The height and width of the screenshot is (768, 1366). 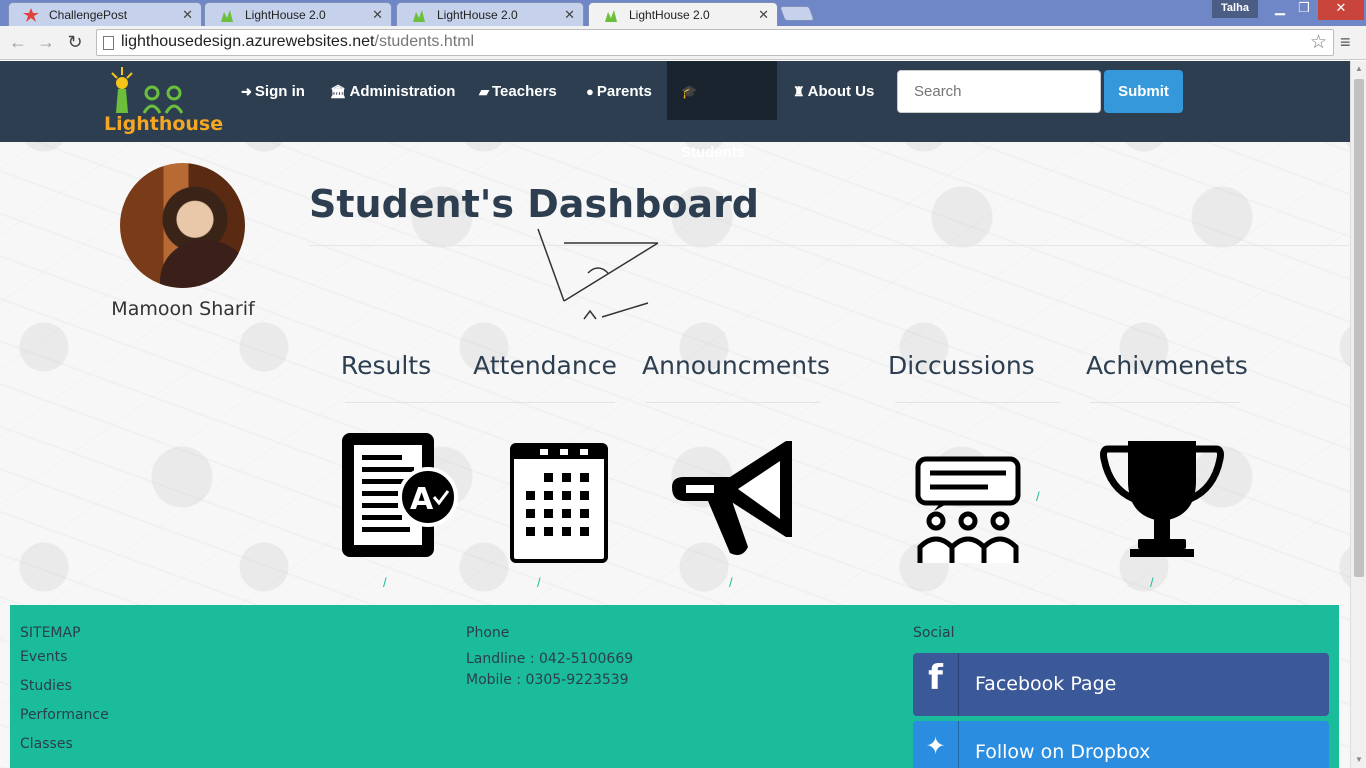 What do you see at coordinates (279, 91) in the screenshot?
I see `nav-label: Sign in` at bounding box center [279, 91].